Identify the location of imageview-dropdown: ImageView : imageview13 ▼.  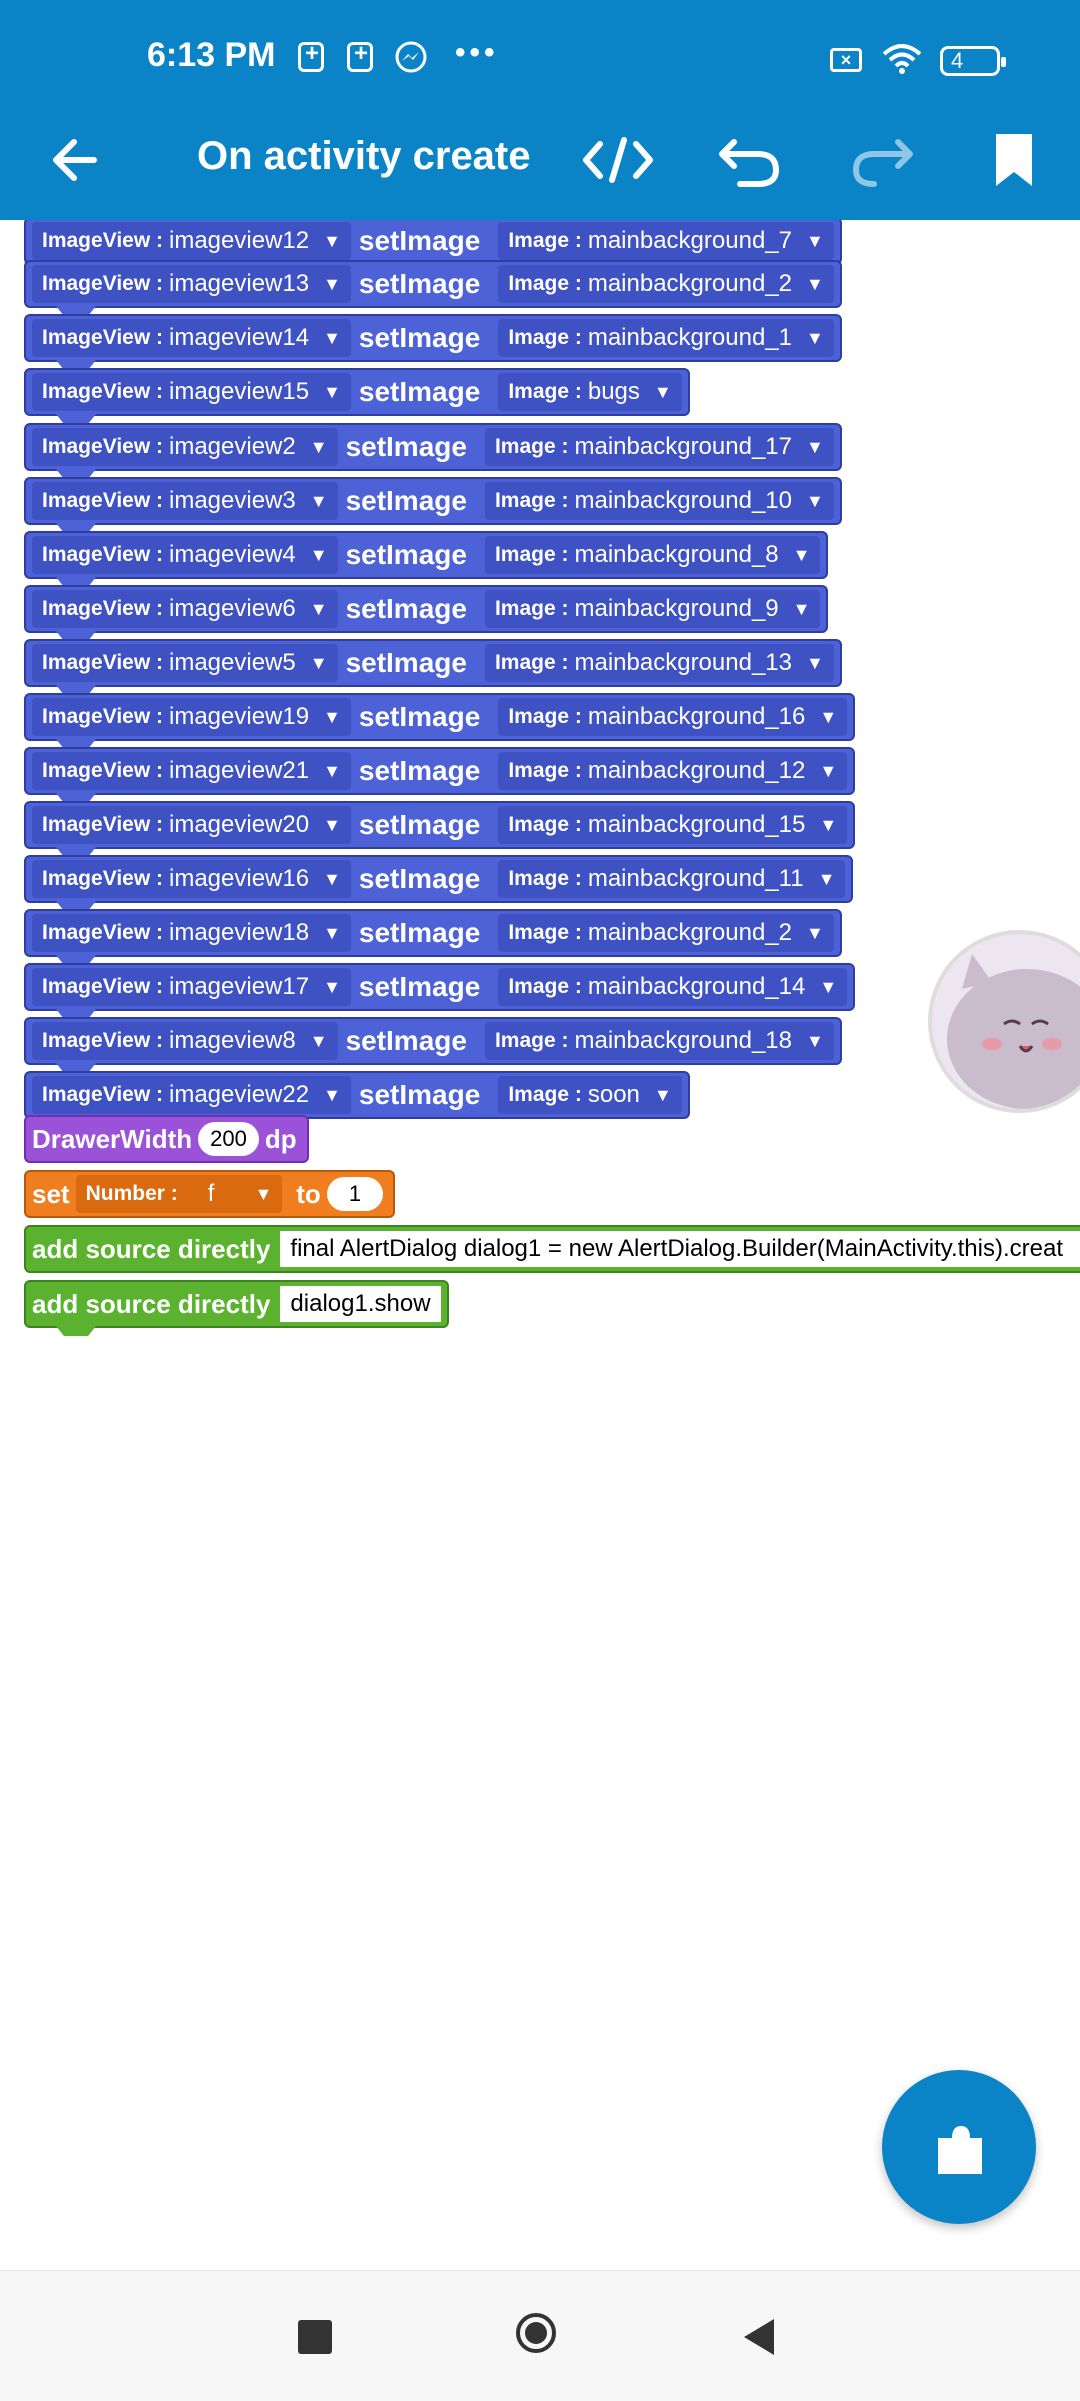
(191, 284).